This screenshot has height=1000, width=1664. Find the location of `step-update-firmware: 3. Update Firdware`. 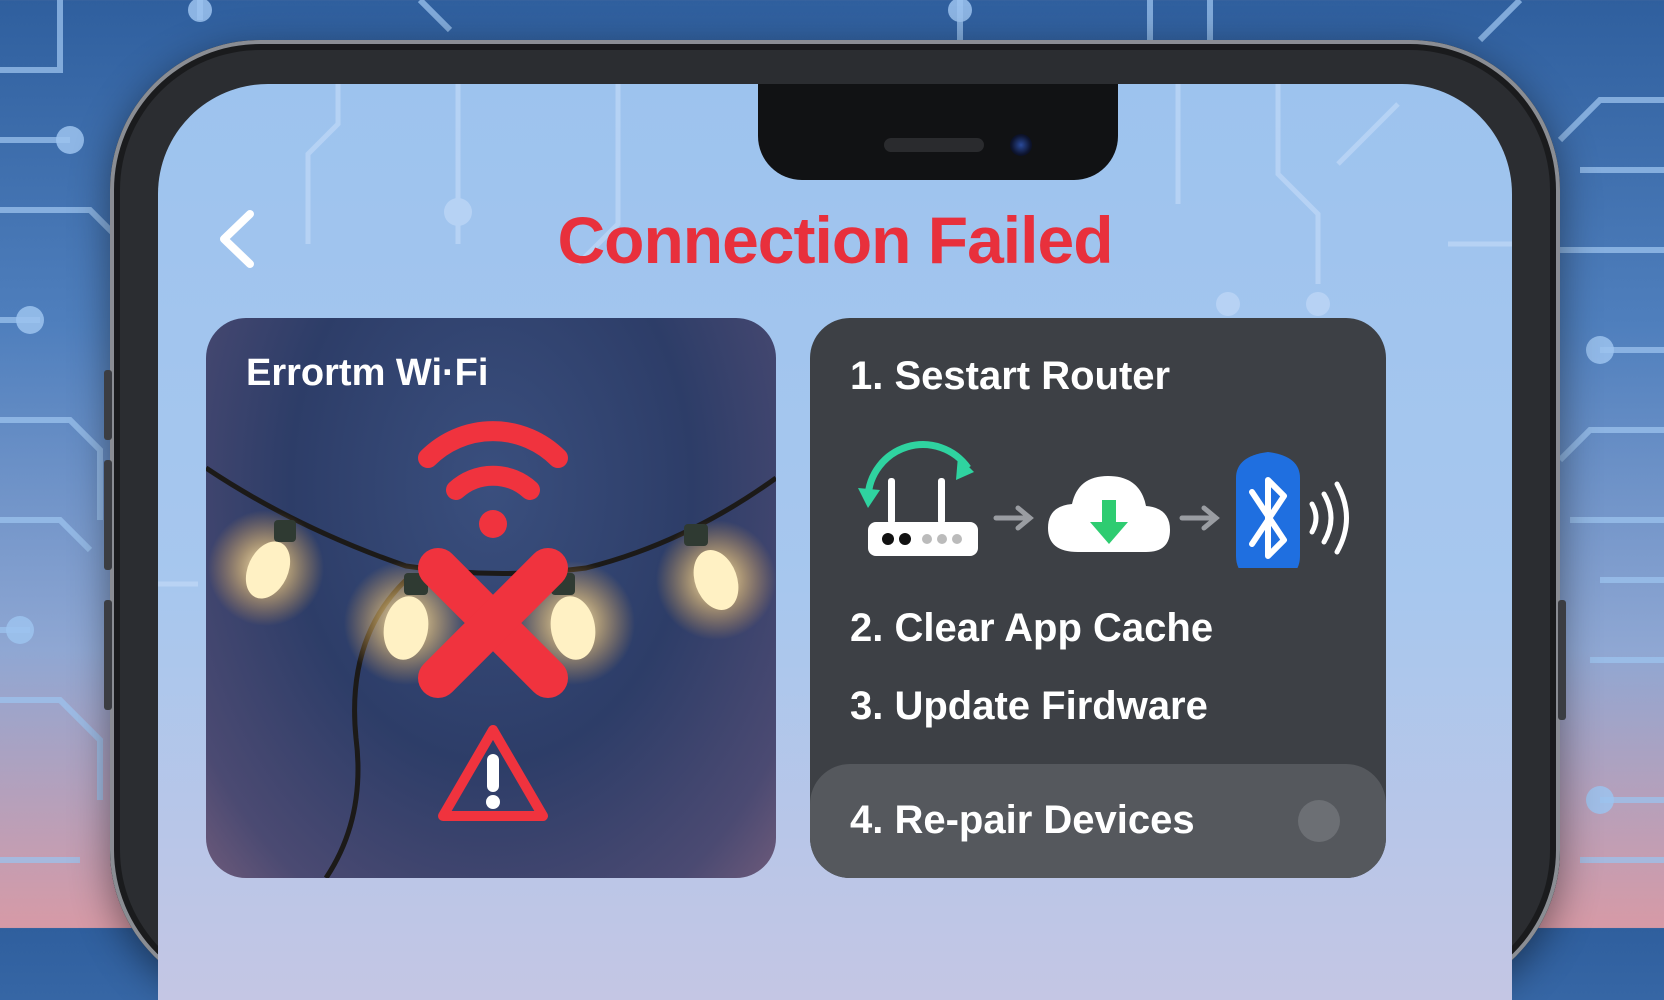

step-update-firmware: 3. Update Firdware is located at coordinates (1029, 706).